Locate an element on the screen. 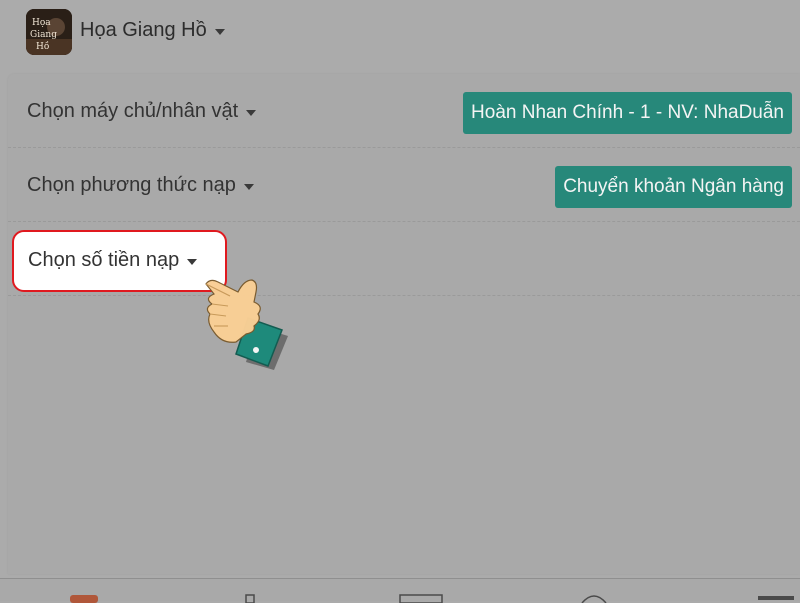  payment-method-value: Chuyển khoản Ngân hàng is located at coordinates (673, 186).